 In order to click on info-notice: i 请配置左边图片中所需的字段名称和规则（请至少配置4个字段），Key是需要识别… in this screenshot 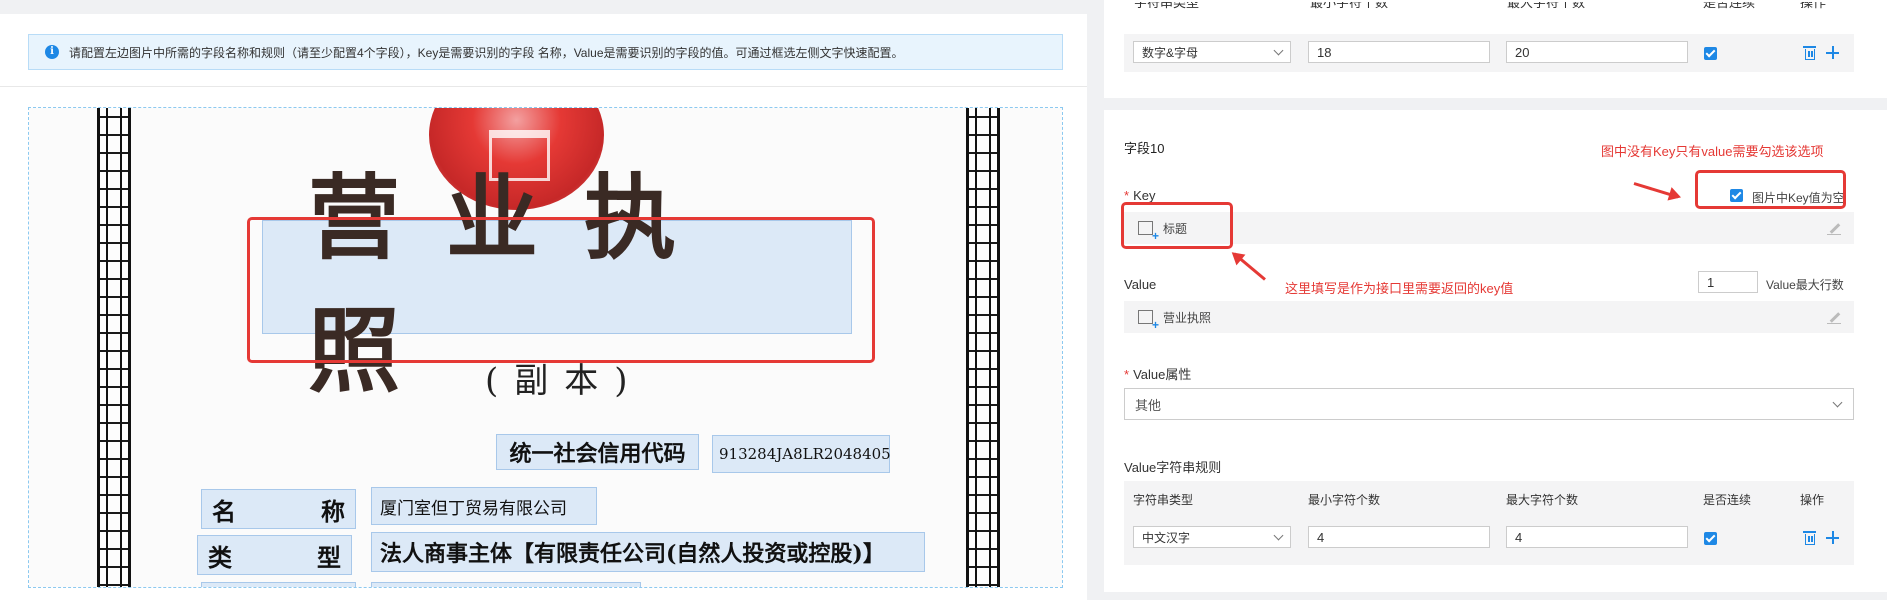, I will do `click(545, 52)`.